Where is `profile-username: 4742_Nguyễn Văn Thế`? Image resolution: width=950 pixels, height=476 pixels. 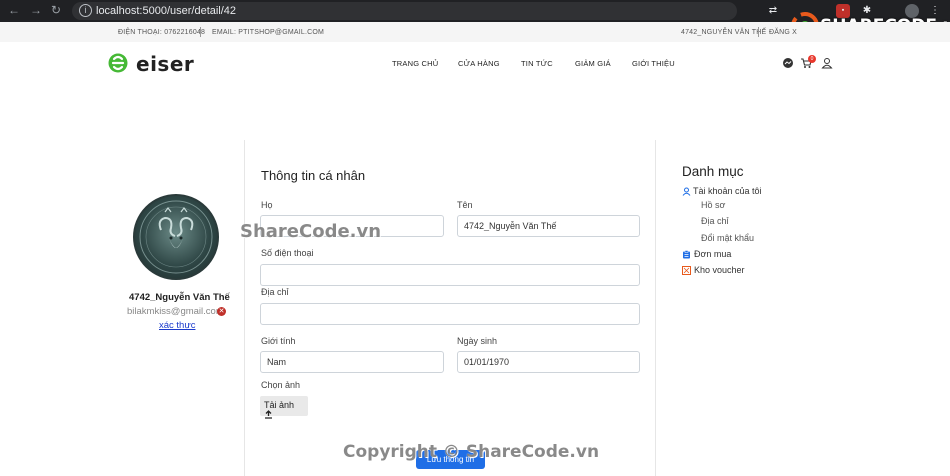
profile-username: 4742_Nguyễn Văn Thế is located at coordinates (179, 297).